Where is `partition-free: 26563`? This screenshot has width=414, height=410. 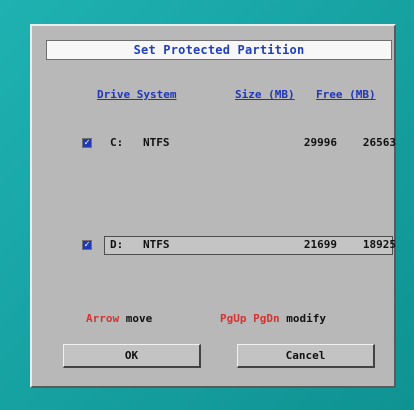
partition-free: 26563 is located at coordinates (379, 142).